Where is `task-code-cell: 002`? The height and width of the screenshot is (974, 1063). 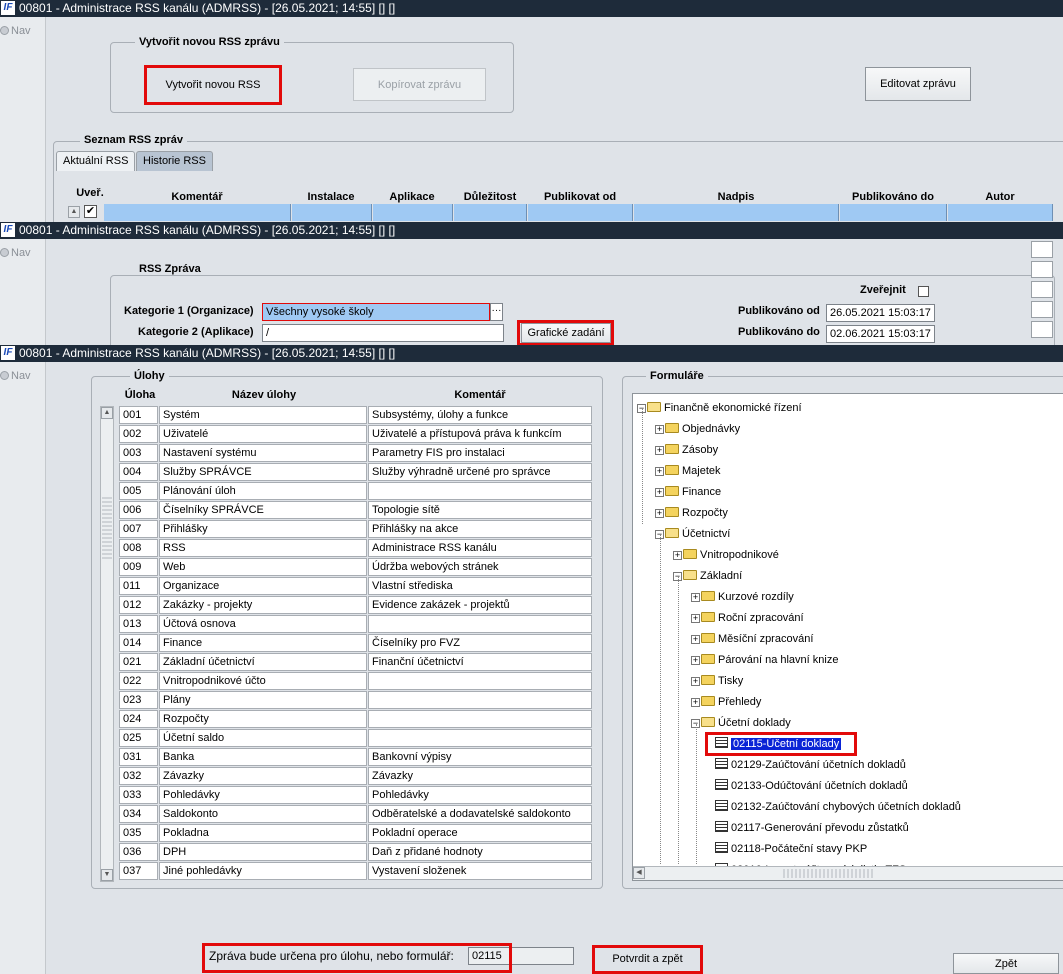
task-code-cell: 002 is located at coordinates (138, 434).